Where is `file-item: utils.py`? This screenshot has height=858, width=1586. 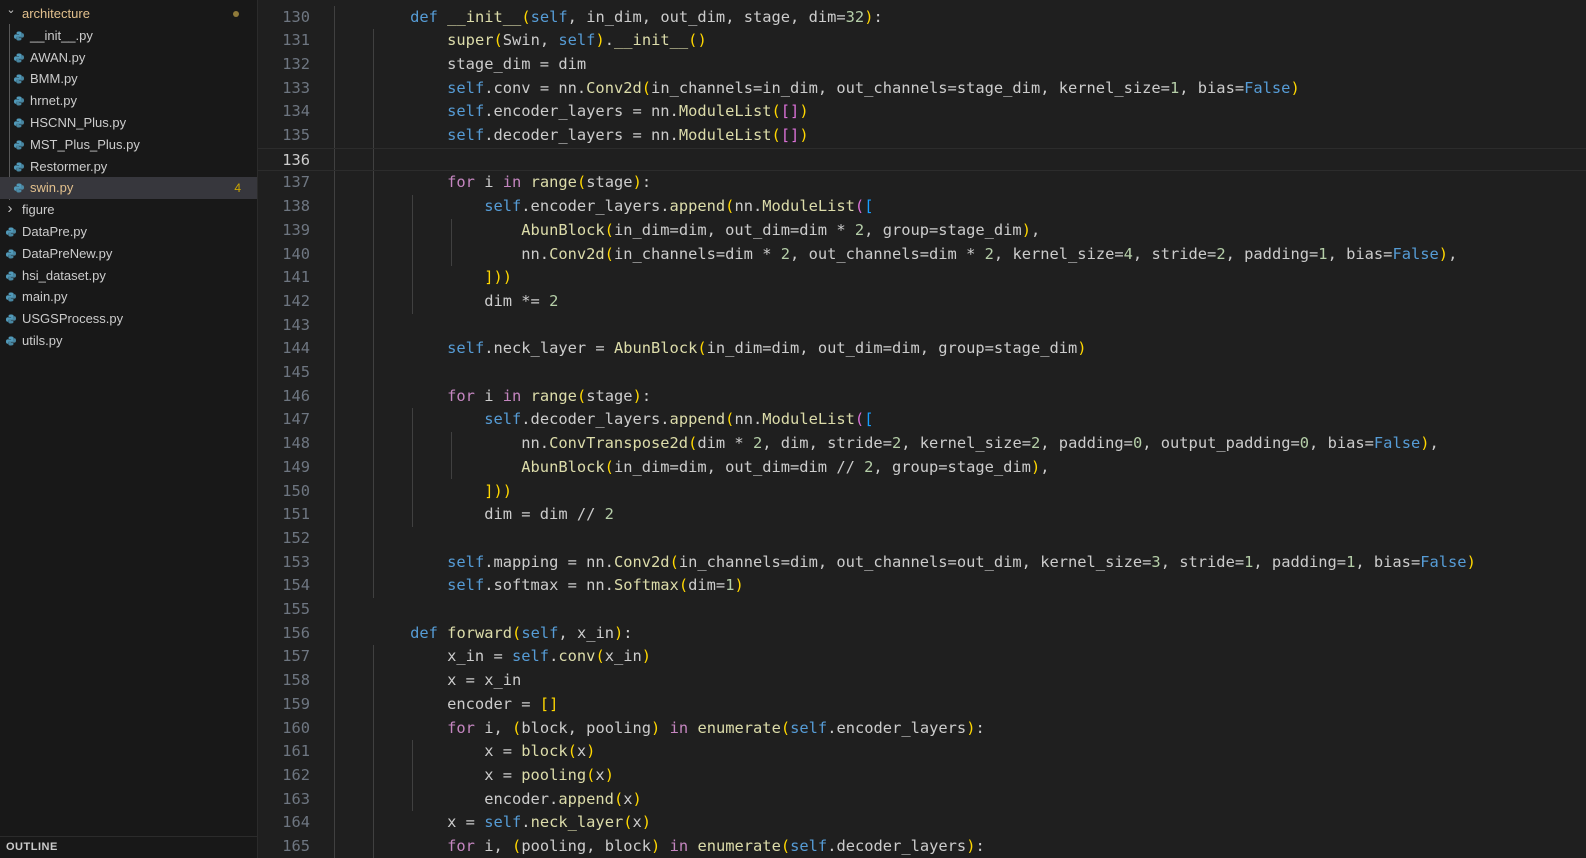
file-item: utils.py is located at coordinates (128, 341).